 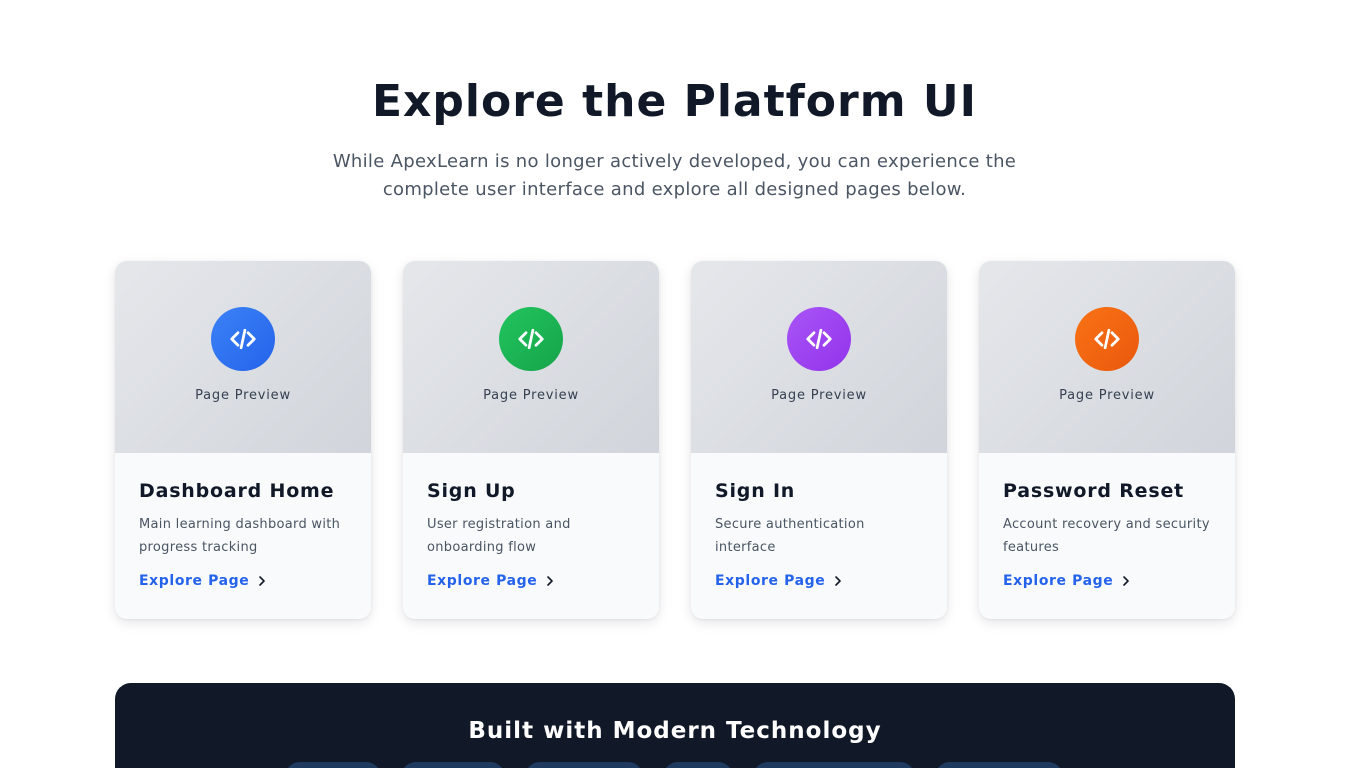 I want to click on card-title: Password Reset, so click(x=1094, y=491).